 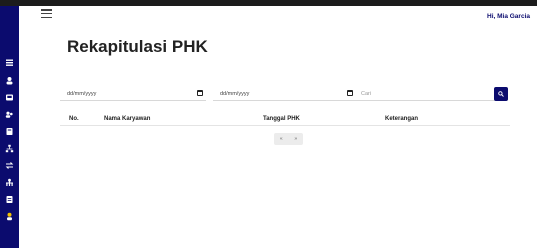 What do you see at coordinates (508, 16) in the screenshot?
I see `user-greeting: Hi, Mia Garcia` at bounding box center [508, 16].